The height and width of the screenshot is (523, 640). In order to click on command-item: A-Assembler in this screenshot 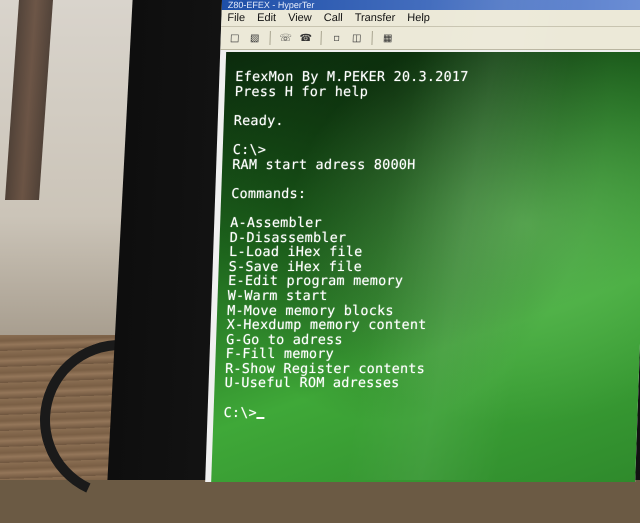, I will do `click(276, 222)`.